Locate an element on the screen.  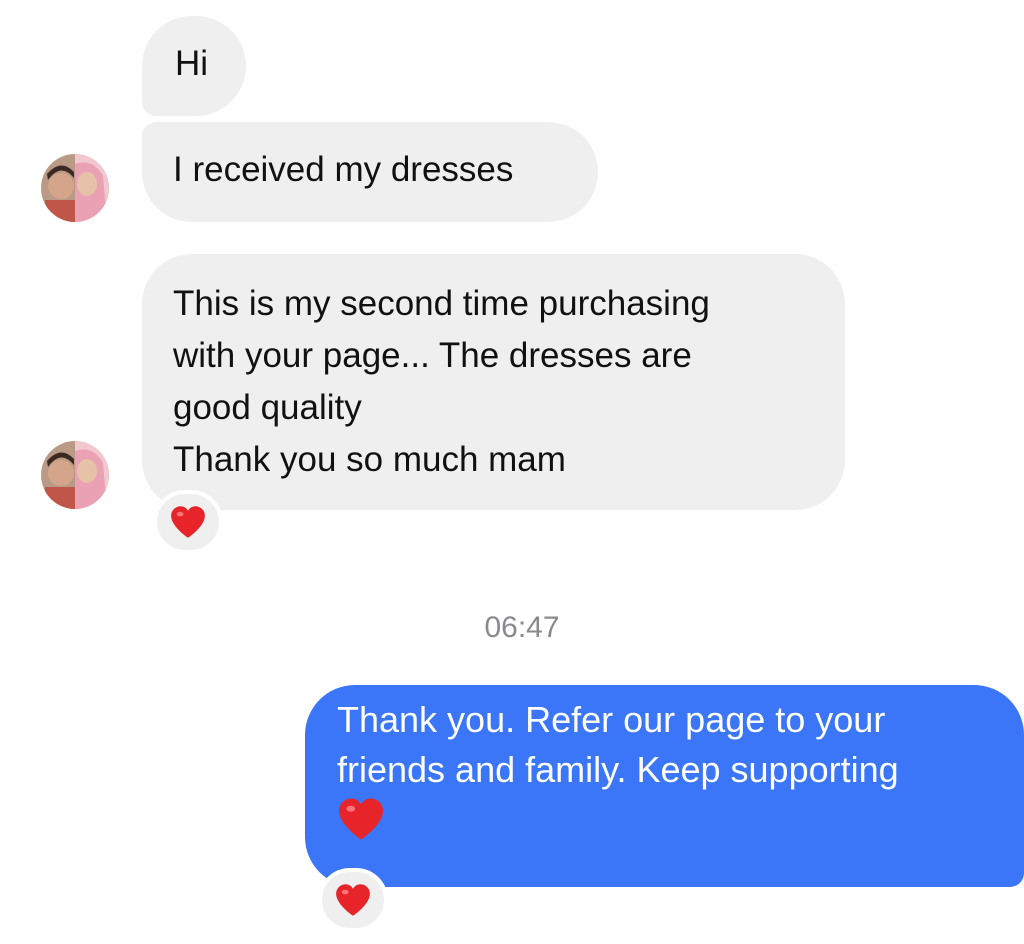
incoming-message-bubble: Hi is located at coordinates (194, 66).